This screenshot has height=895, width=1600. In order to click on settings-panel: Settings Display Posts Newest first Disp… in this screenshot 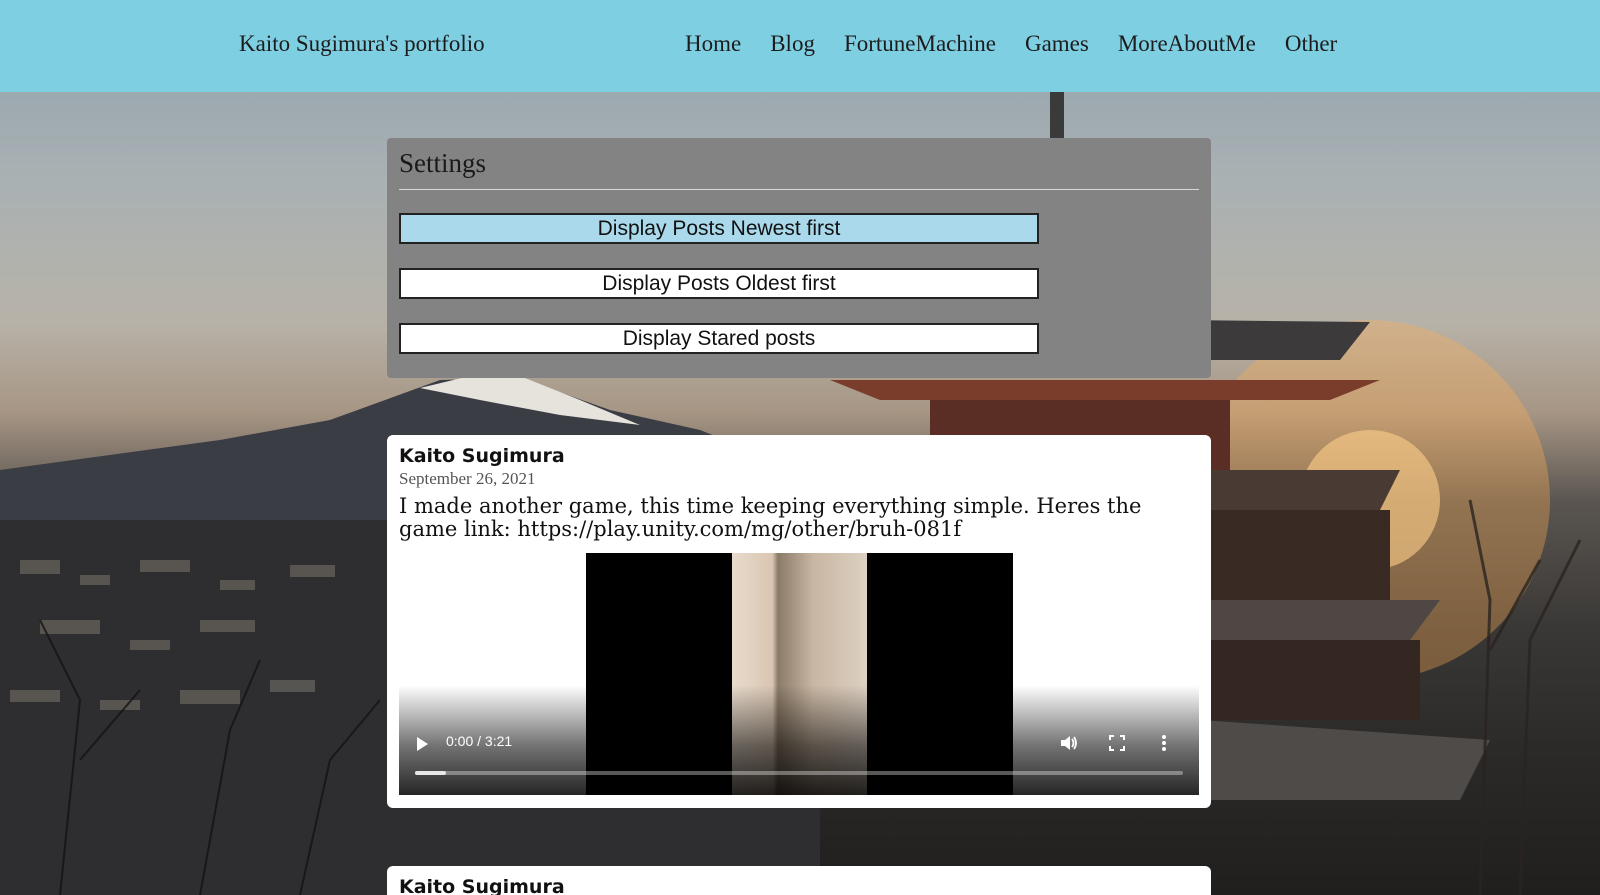, I will do `click(799, 258)`.